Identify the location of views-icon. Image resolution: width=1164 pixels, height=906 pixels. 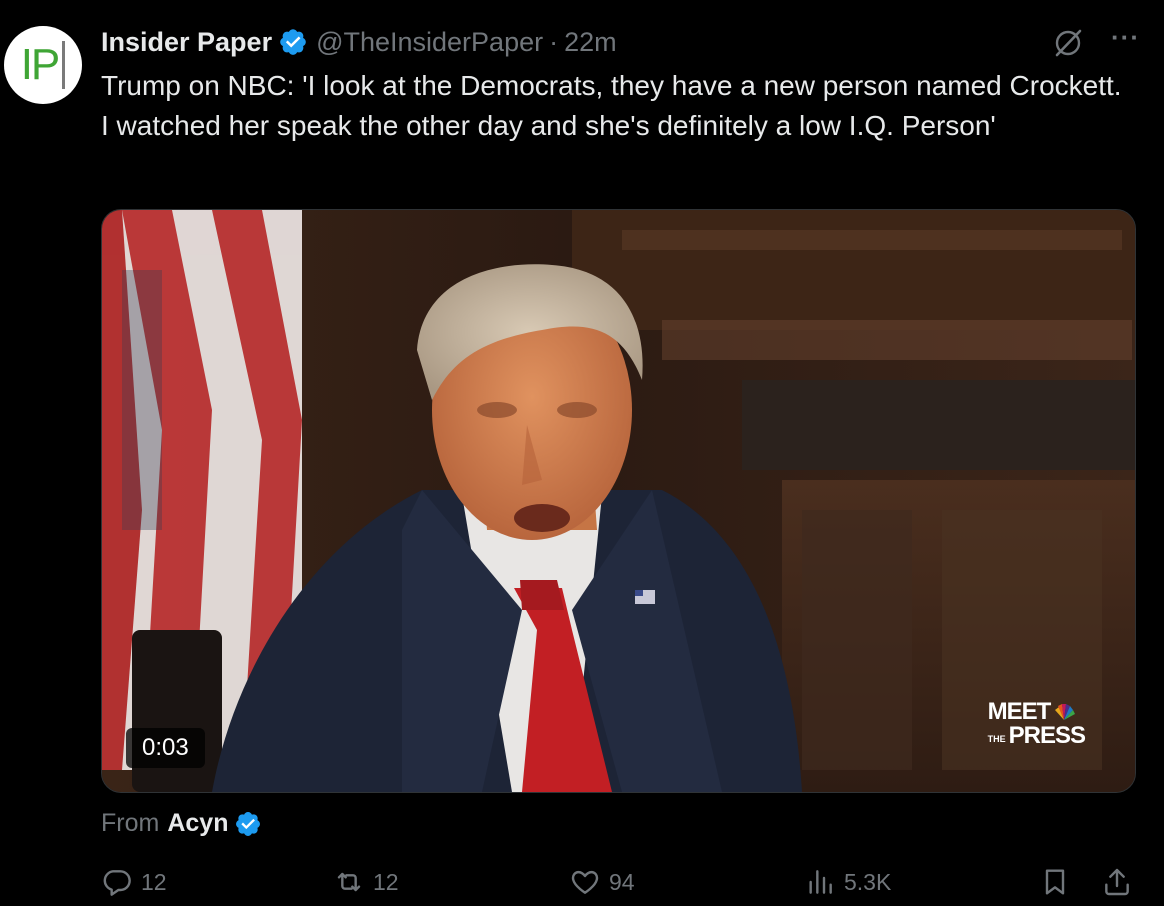
(820, 882).